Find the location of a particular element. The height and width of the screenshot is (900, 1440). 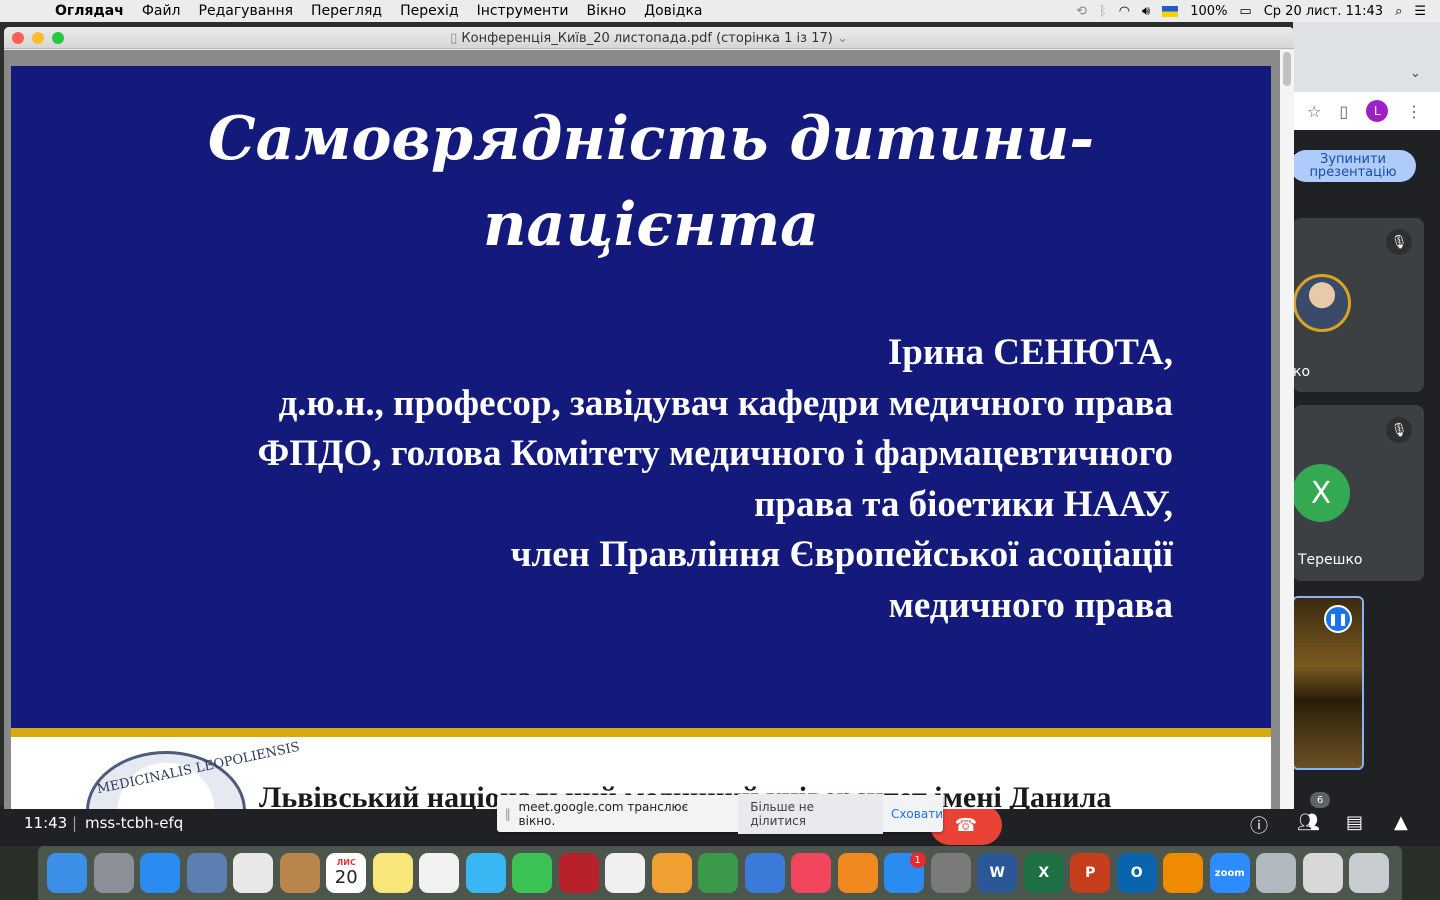

contacts-icon is located at coordinates (300, 873).